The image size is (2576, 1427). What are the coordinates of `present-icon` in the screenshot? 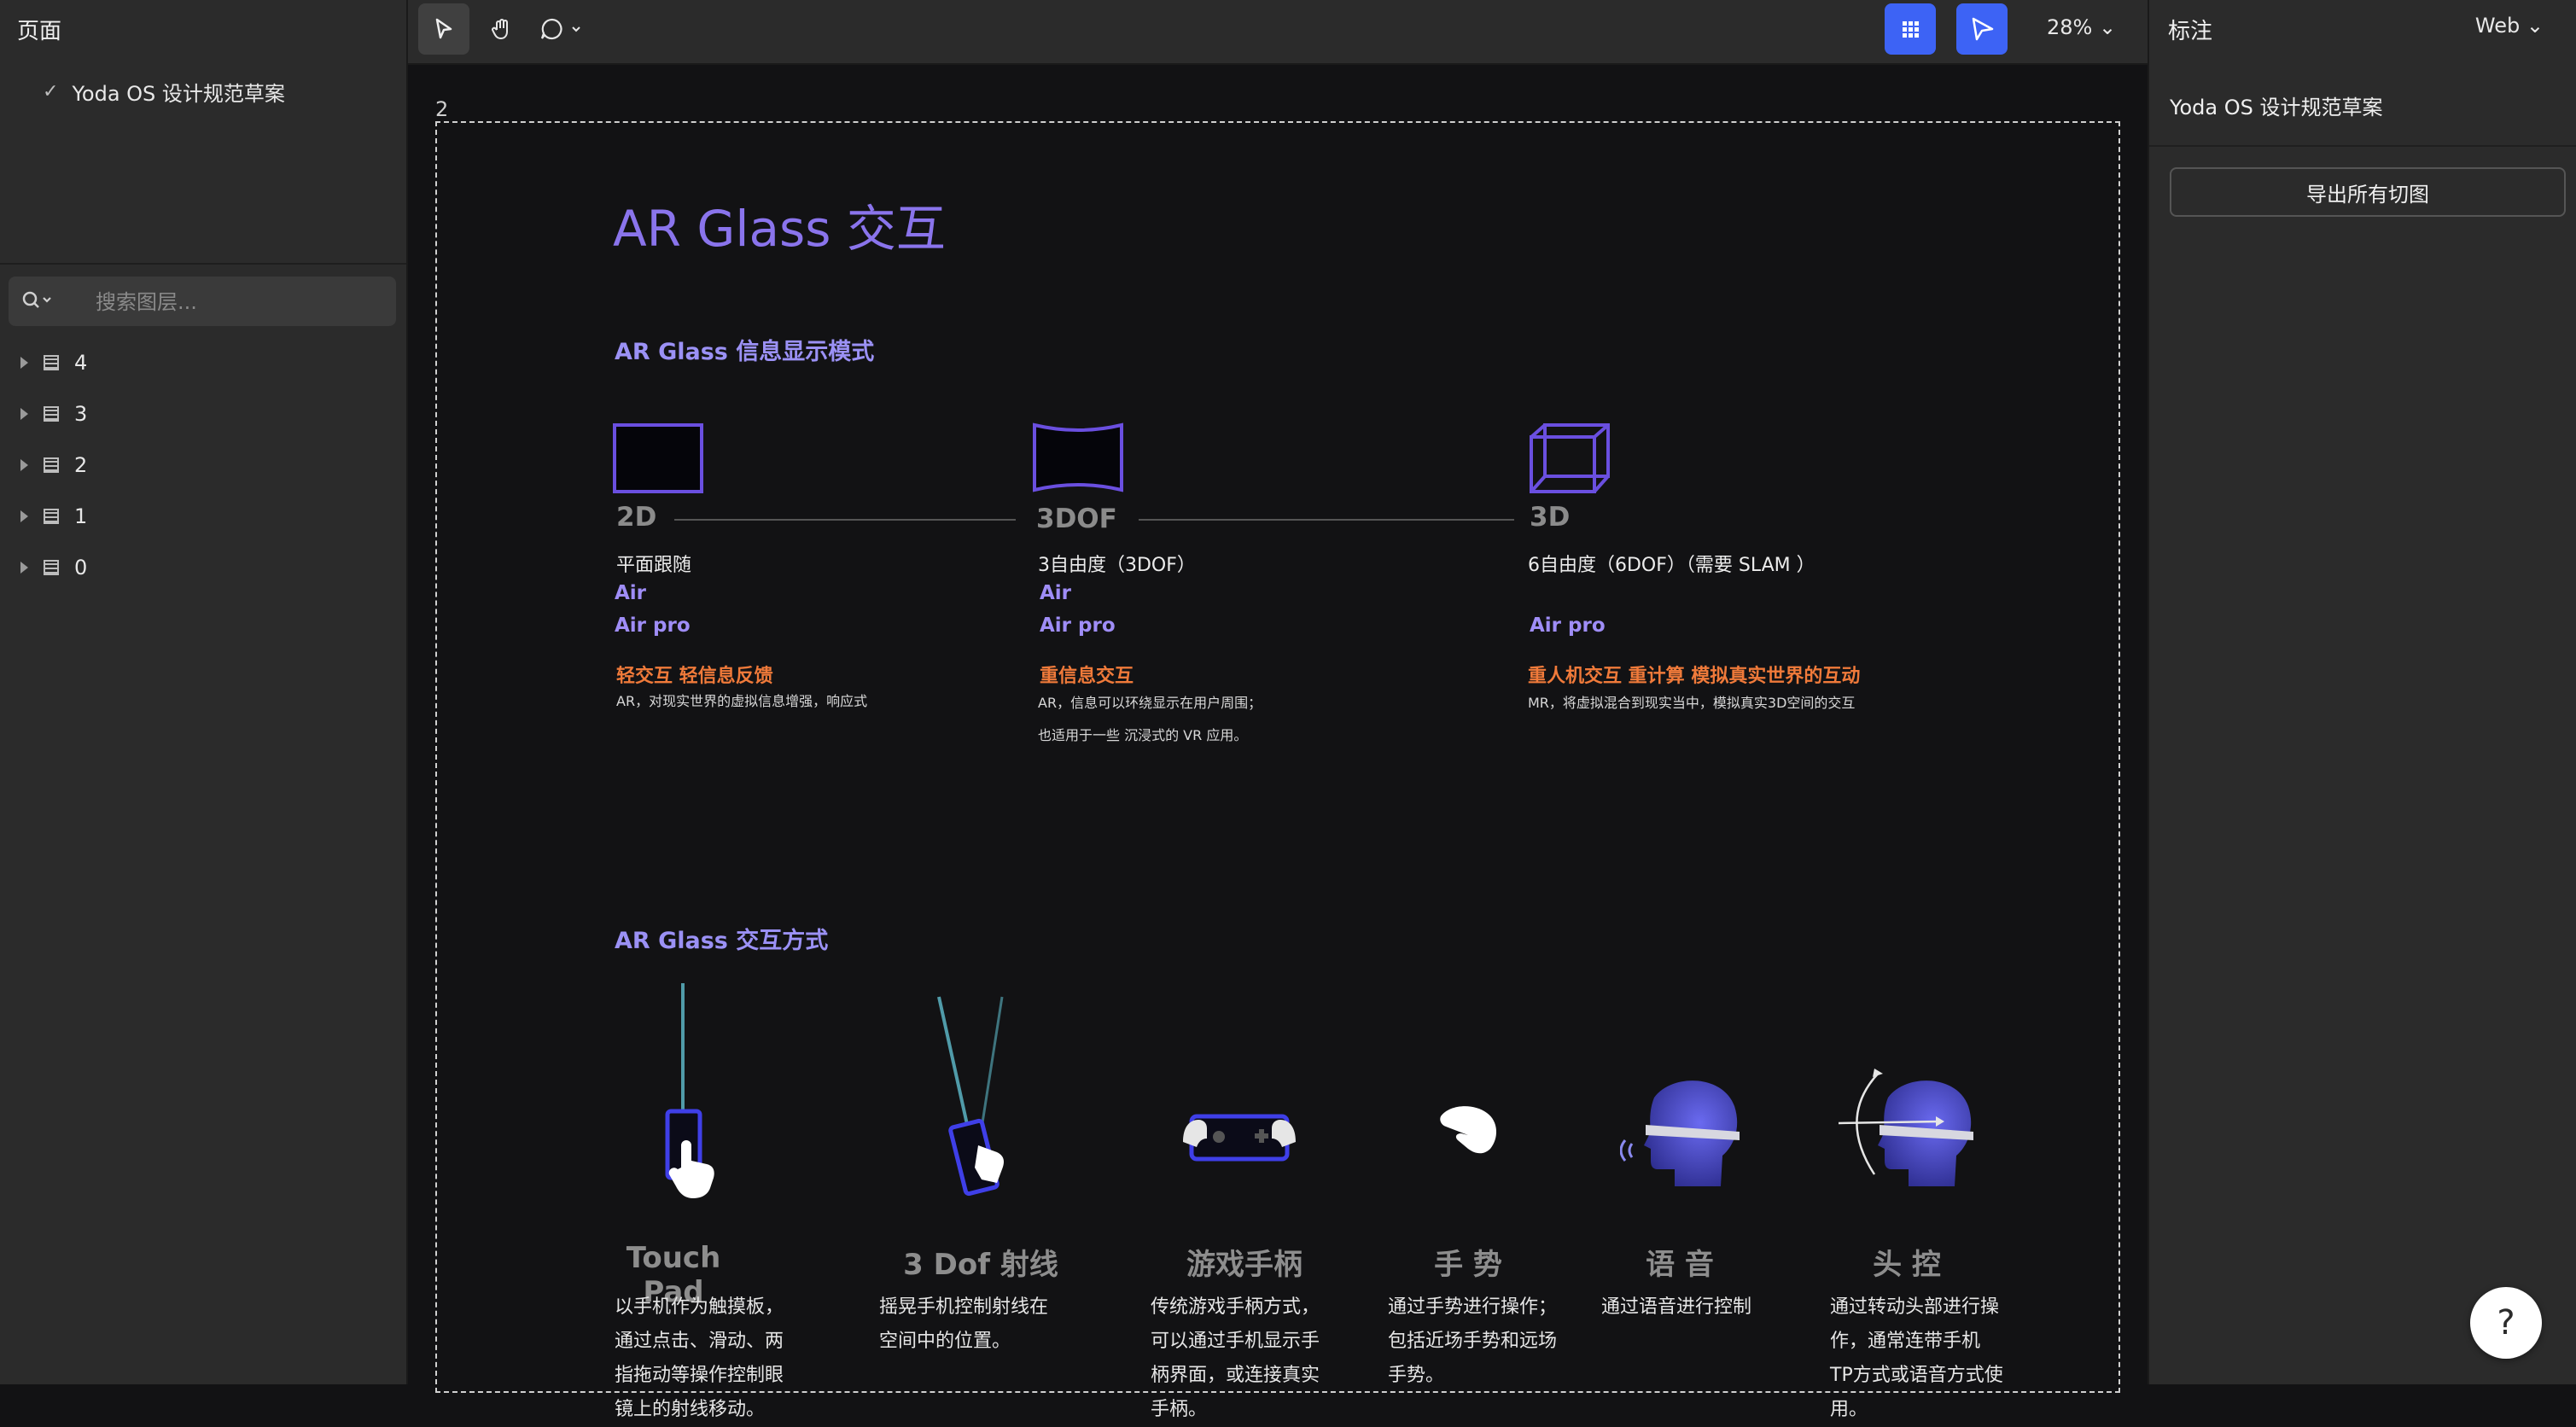 It's located at (1982, 29).